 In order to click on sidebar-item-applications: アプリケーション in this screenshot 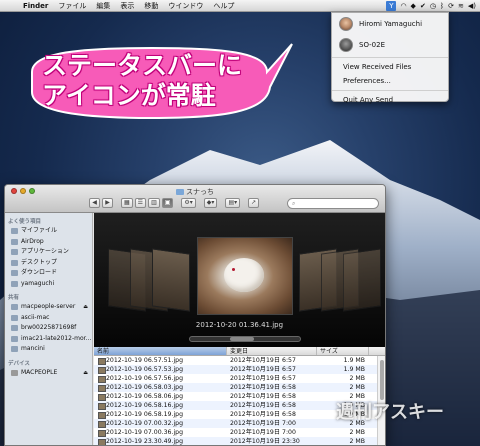, I will do `click(48, 252)`.